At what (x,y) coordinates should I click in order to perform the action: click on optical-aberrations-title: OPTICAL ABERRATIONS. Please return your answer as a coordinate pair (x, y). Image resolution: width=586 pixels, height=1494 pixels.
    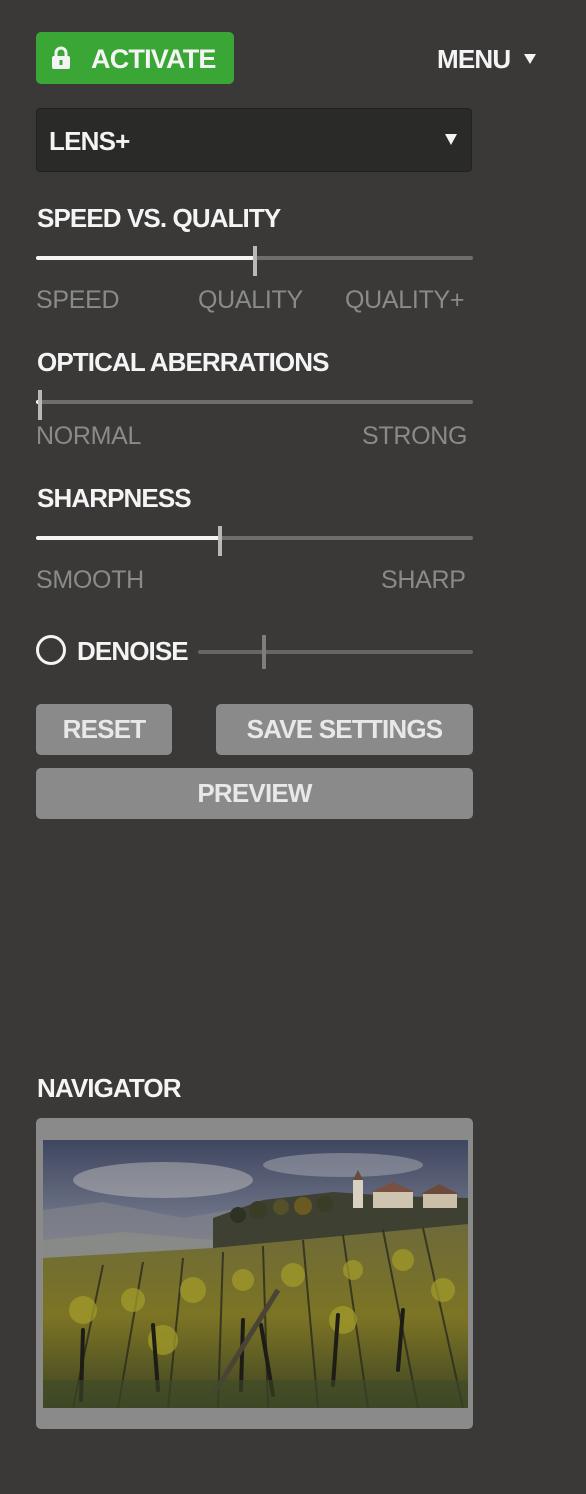
    Looking at the image, I should click on (183, 362).